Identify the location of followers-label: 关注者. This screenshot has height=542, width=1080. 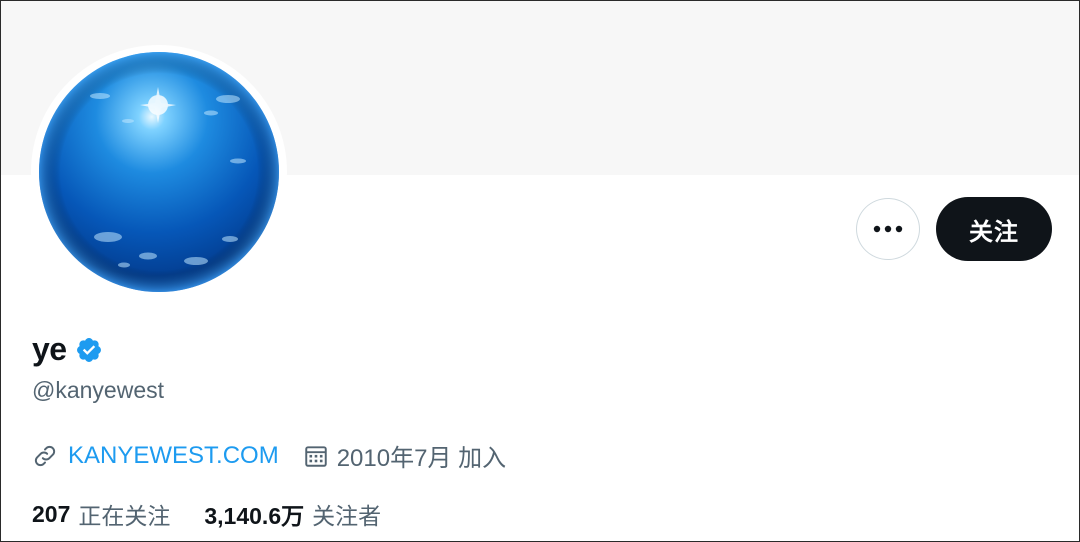
(347, 516).